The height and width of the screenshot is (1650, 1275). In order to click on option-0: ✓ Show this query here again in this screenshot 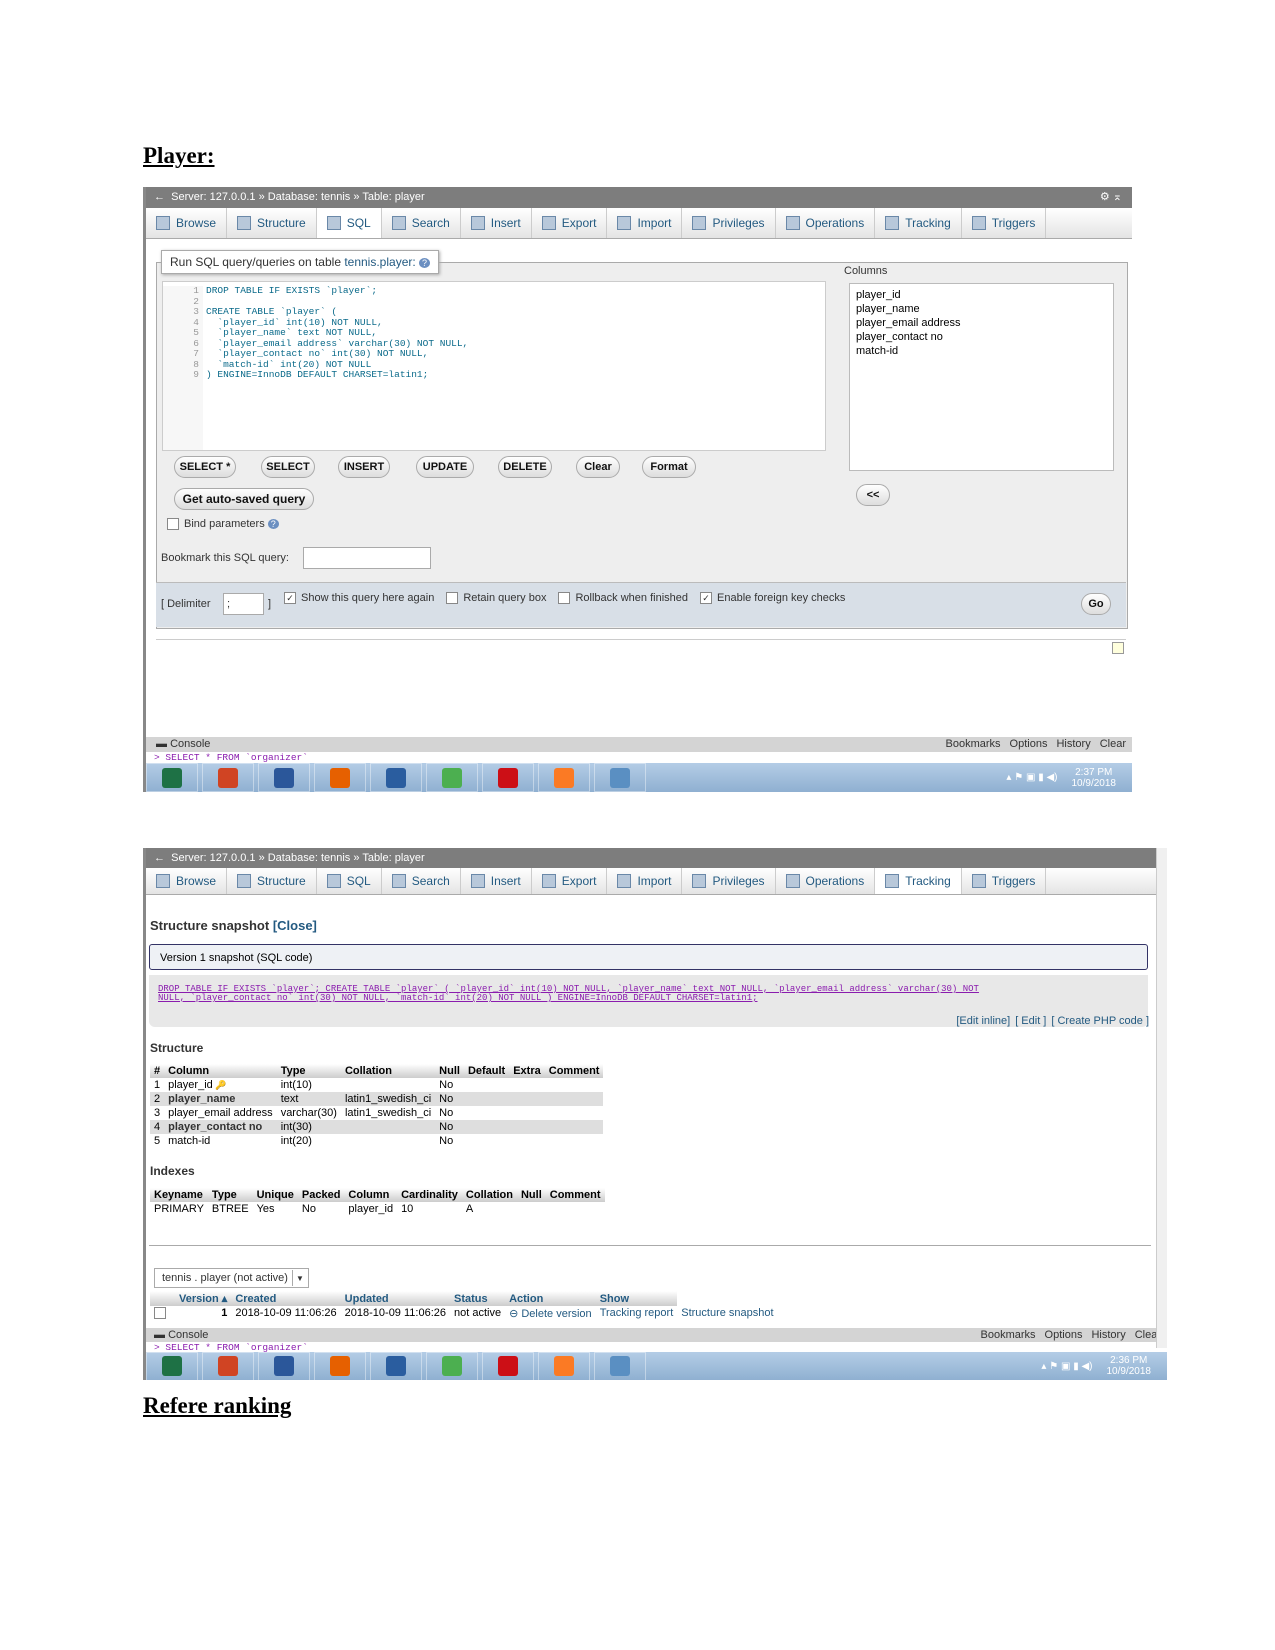, I will do `click(359, 598)`.